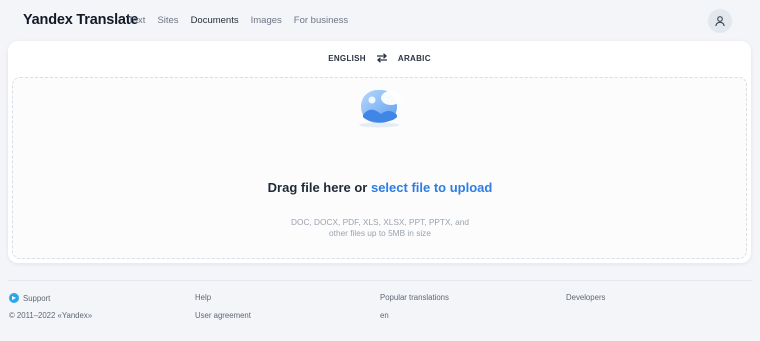 This screenshot has height=341, width=760. Describe the element at coordinates (321, 20) in the screenshot. I see `nav-for-business: For business` at that location.